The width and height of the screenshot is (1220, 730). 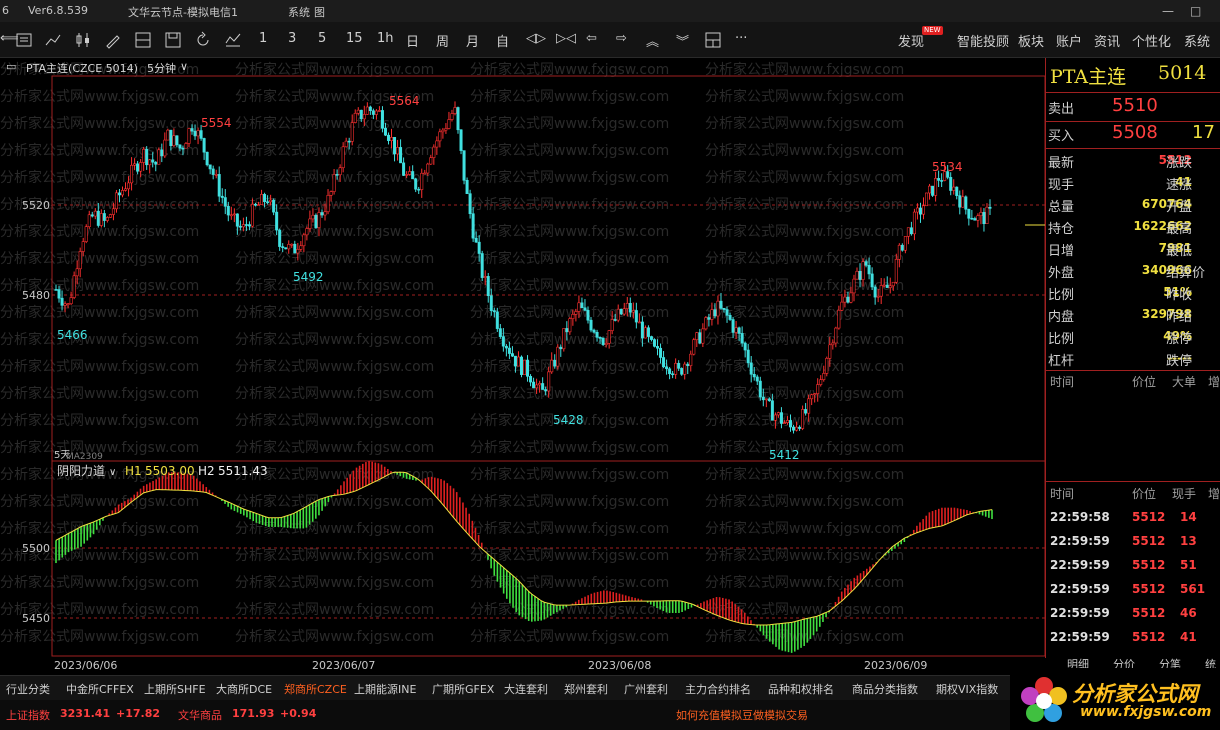 I want to click on indicator-icon, so click(x=233, y=40).